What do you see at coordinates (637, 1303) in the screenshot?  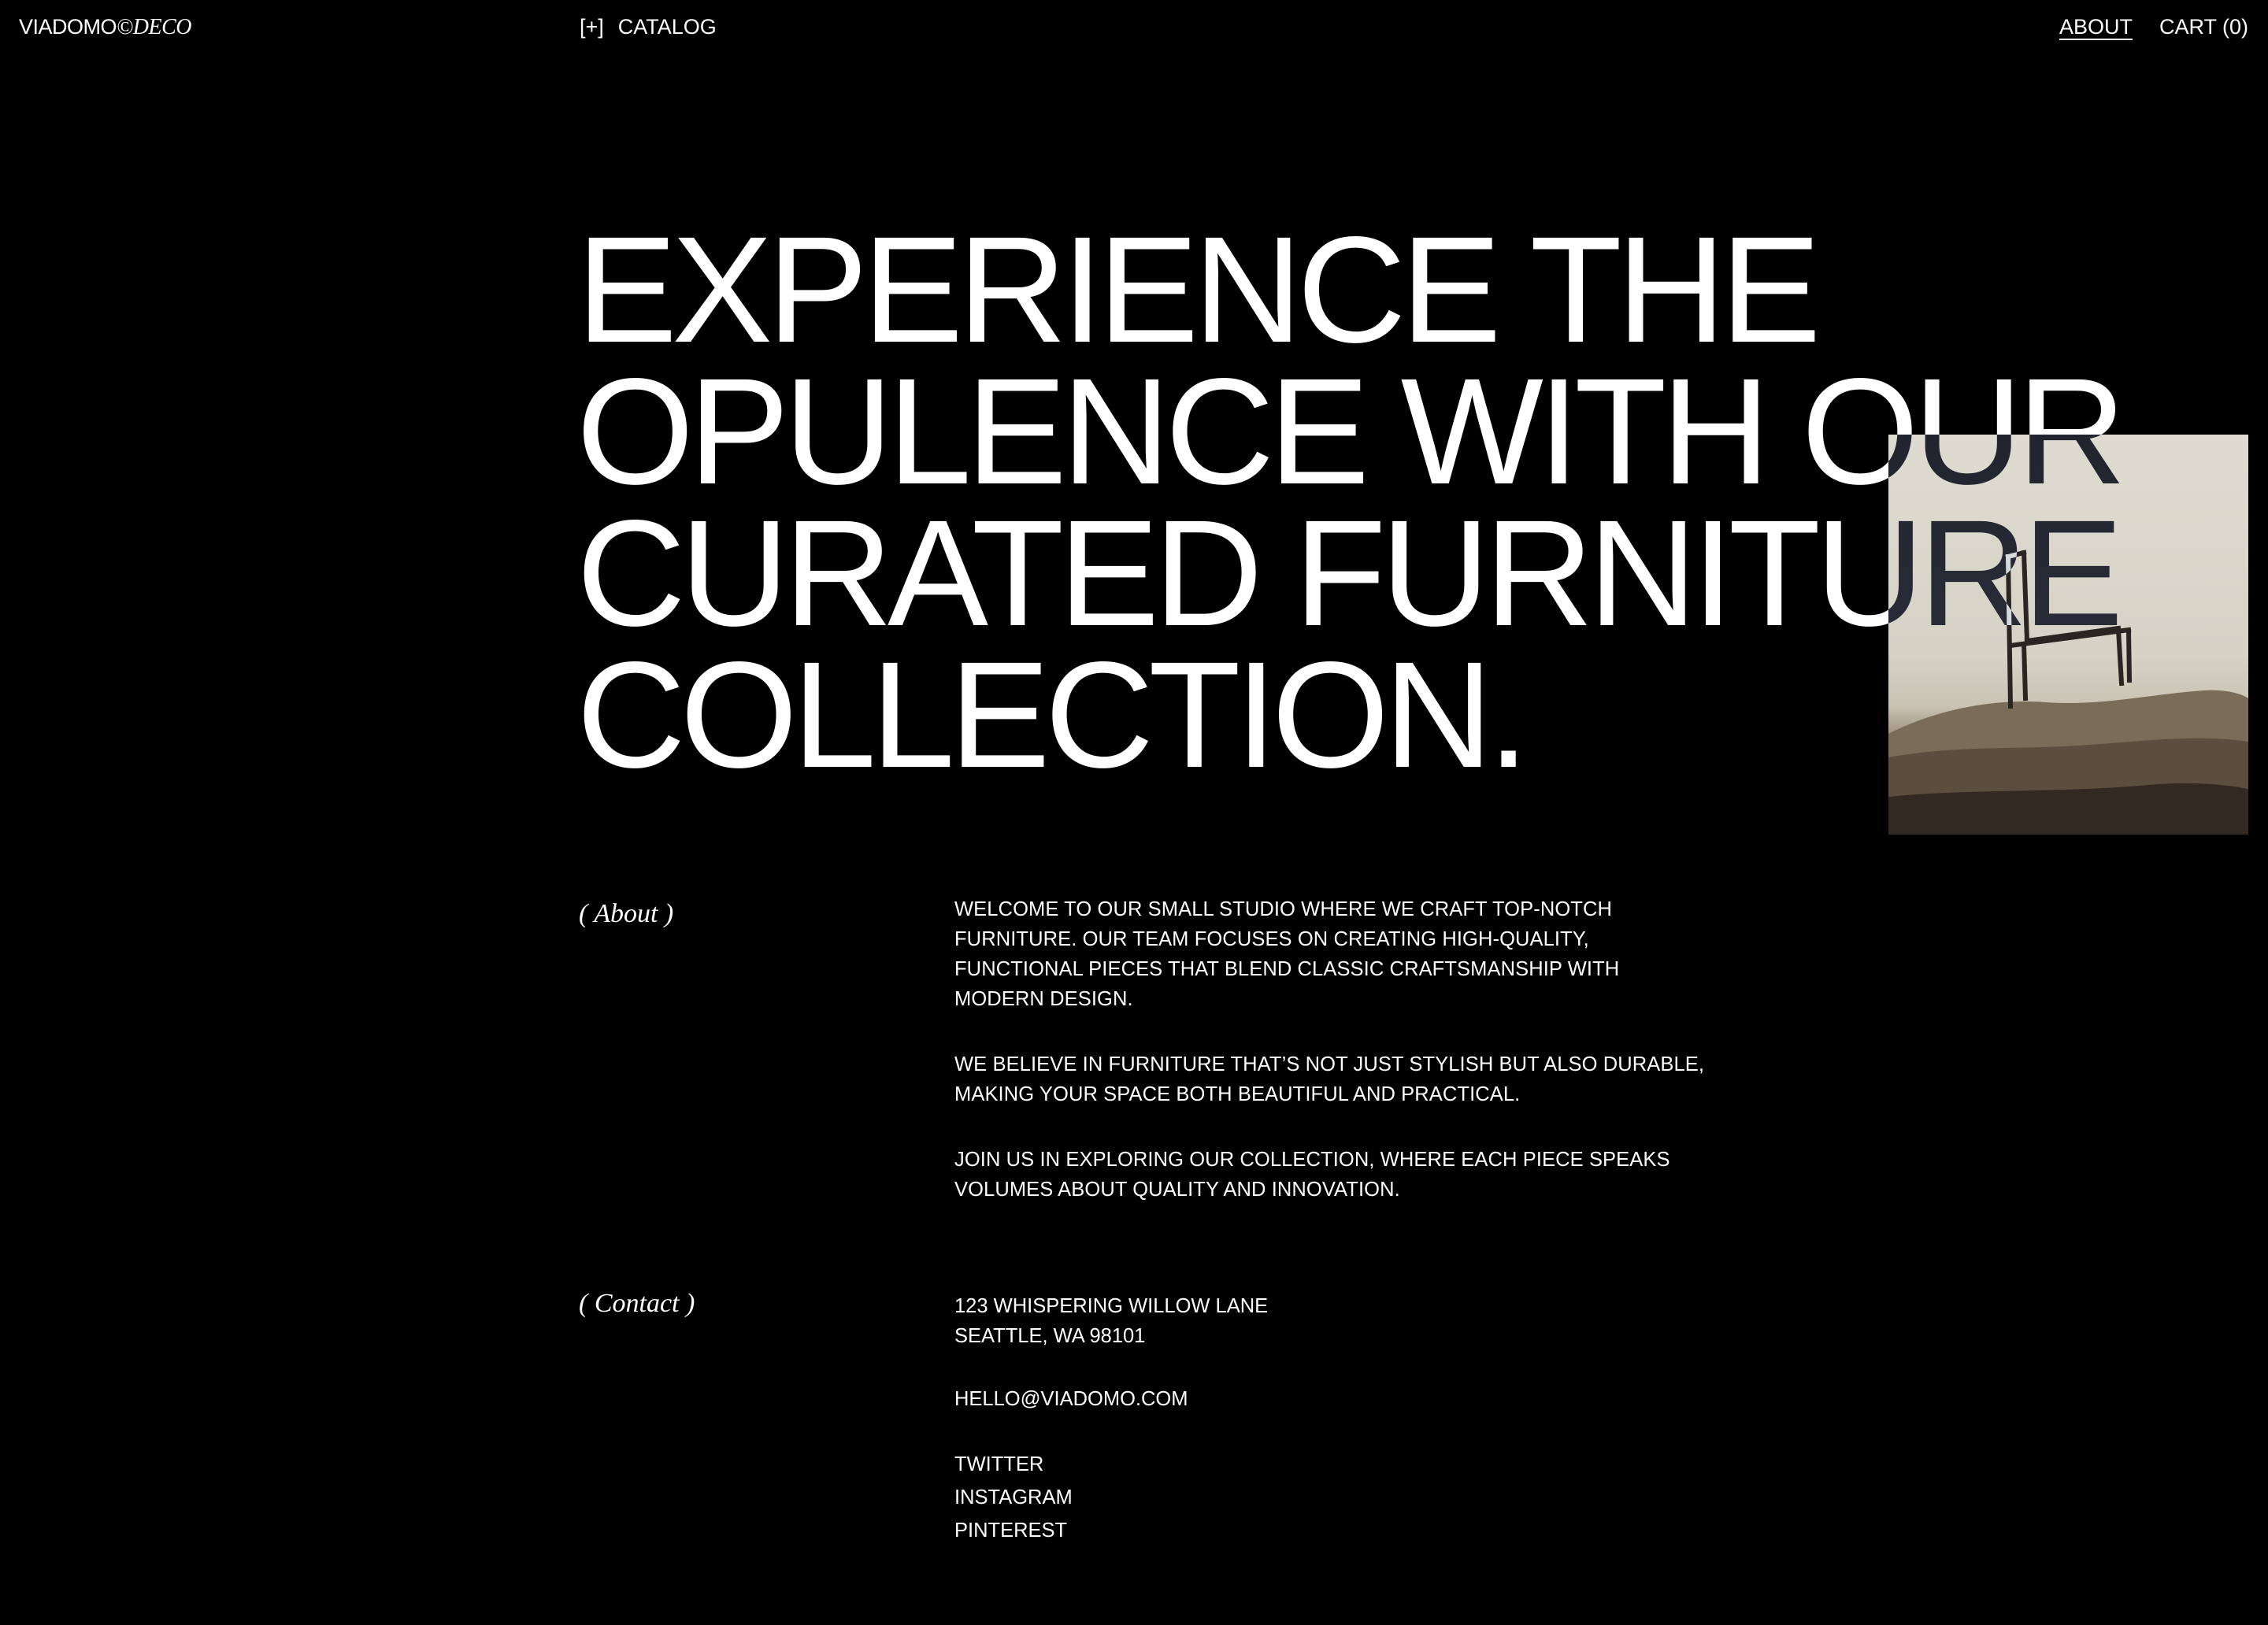 I see `contact-section-label: ( Contact )` at bounding box center [637, 1303].